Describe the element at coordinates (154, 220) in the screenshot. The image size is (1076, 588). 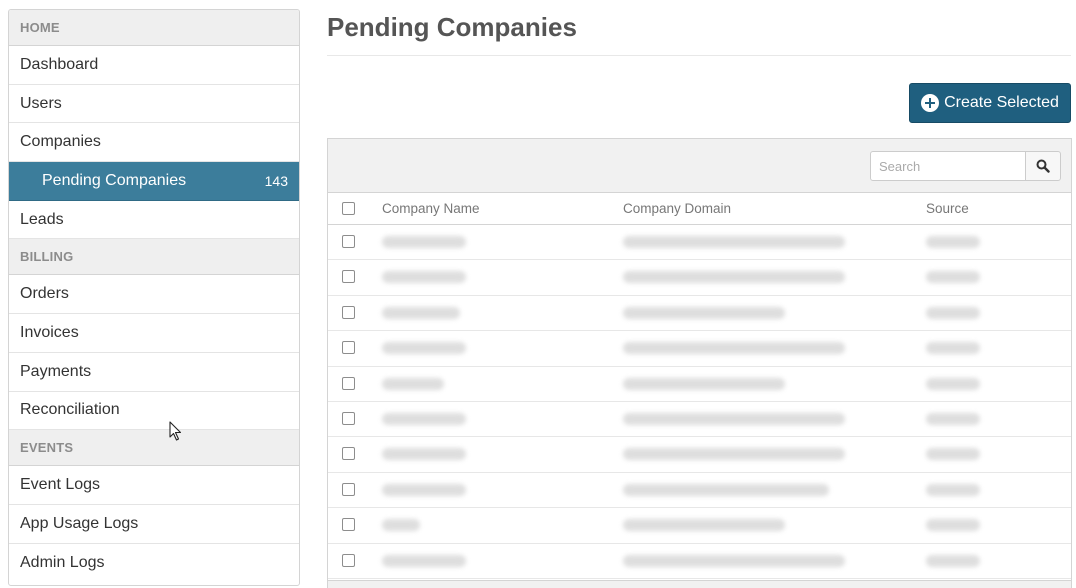
I see `sidebar-item-leads: Leads` at that location.